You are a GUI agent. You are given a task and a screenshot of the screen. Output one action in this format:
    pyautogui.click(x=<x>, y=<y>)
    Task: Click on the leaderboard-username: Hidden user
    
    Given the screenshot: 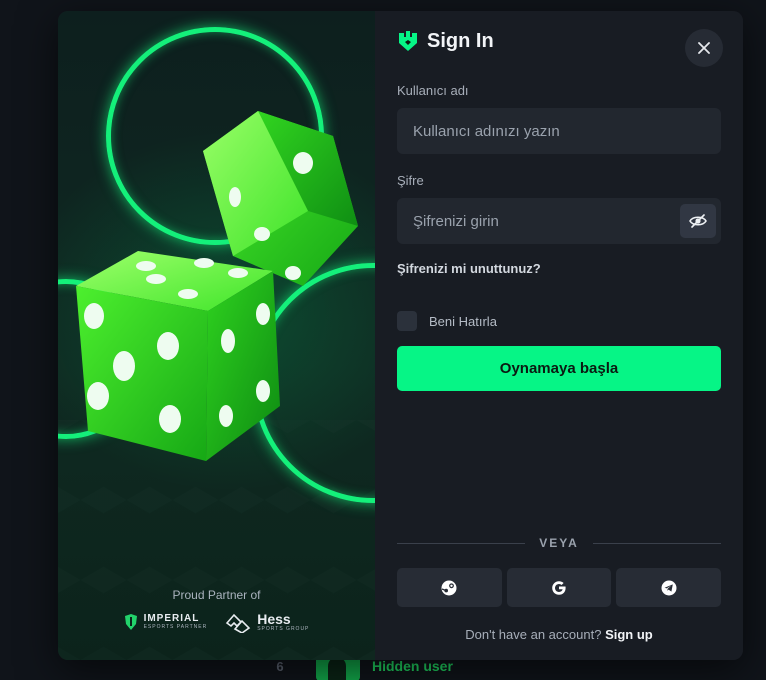 What is the action you would take?
    pyautogui.click(x=412, y=666)
    